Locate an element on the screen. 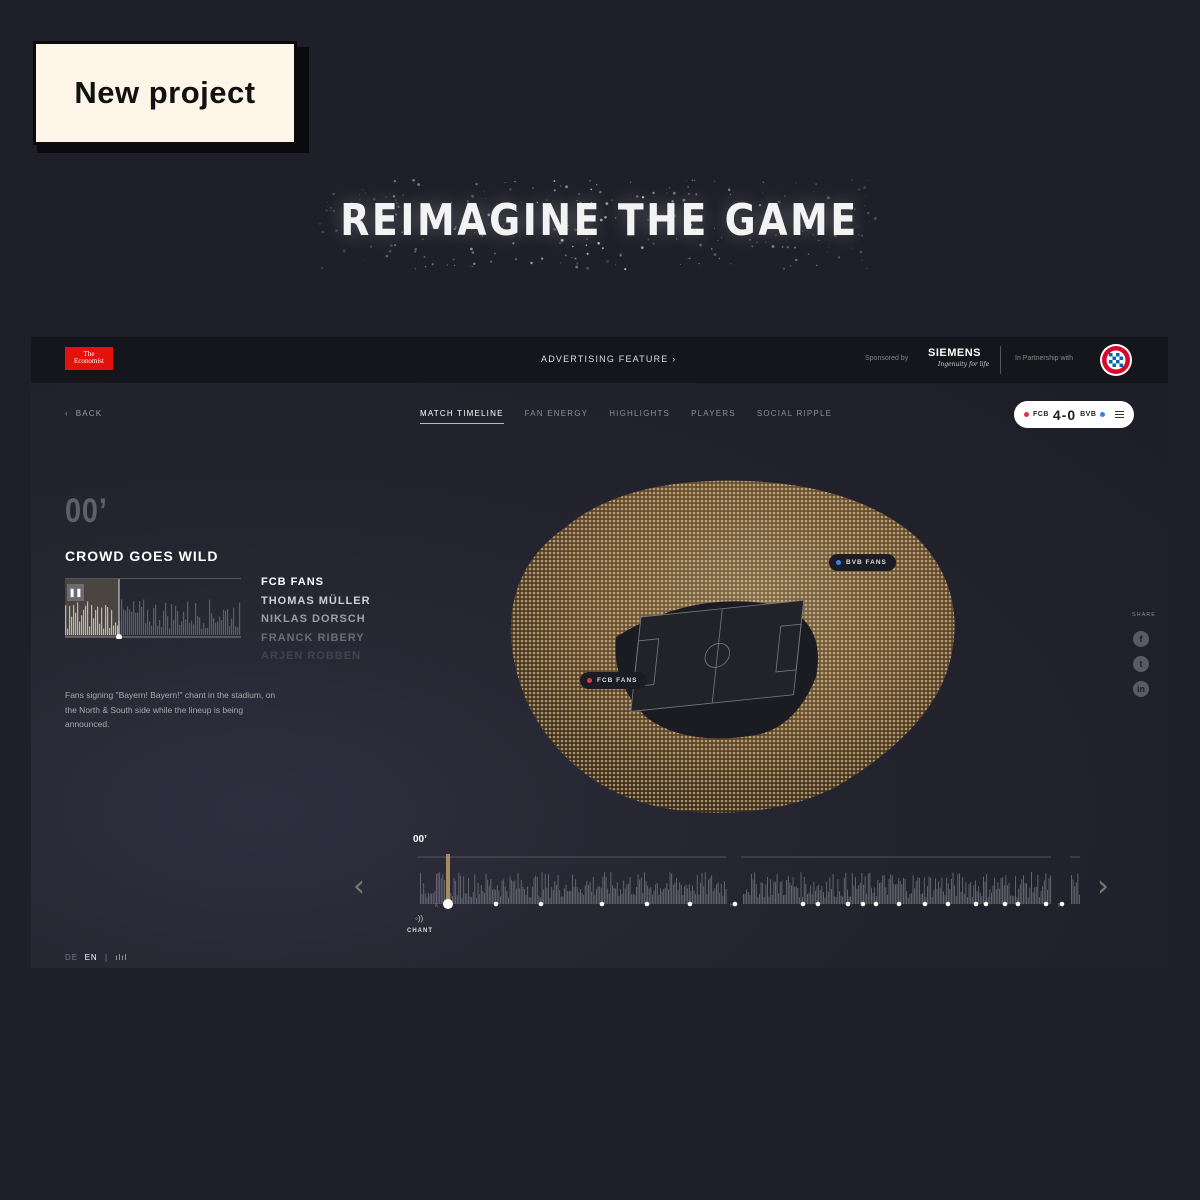  logo-line-2: Economist is located at coordinates (89, 361).